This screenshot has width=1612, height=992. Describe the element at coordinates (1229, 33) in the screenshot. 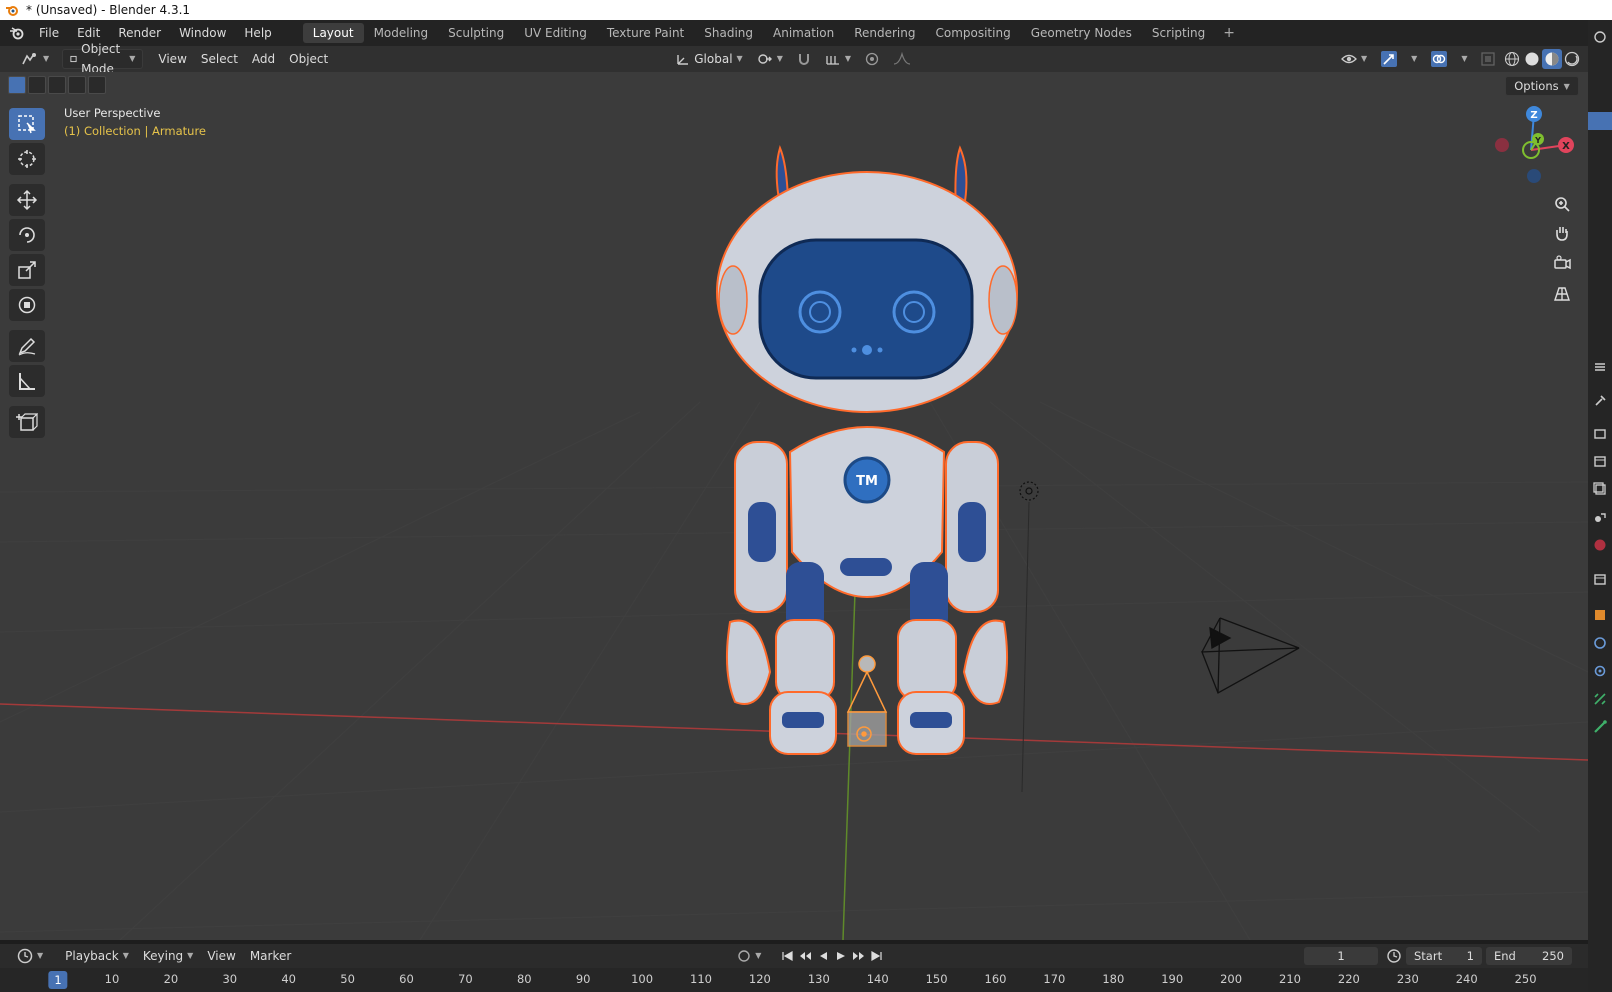

I see `add-workspace-icon: +` at that location.